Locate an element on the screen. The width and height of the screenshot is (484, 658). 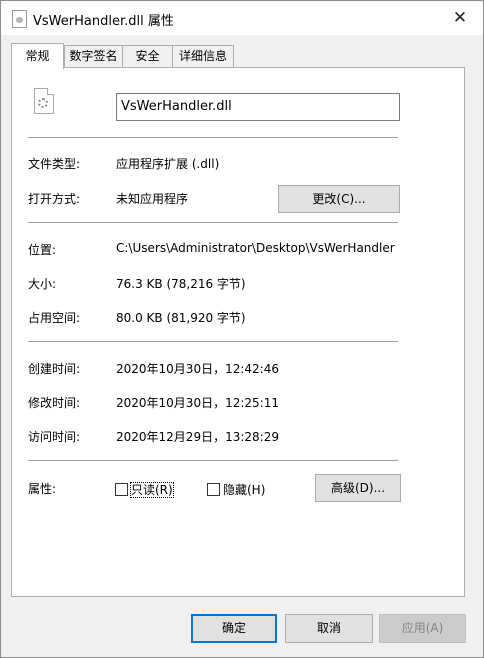
open-with-label: 打开方式: is located at coordinates (54, 199).